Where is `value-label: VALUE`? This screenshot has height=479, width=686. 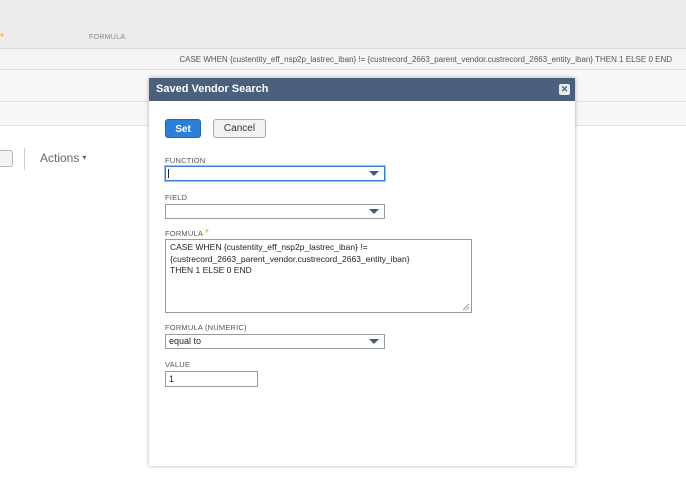
value-label: VALUE is located at coordinates (178, 364).